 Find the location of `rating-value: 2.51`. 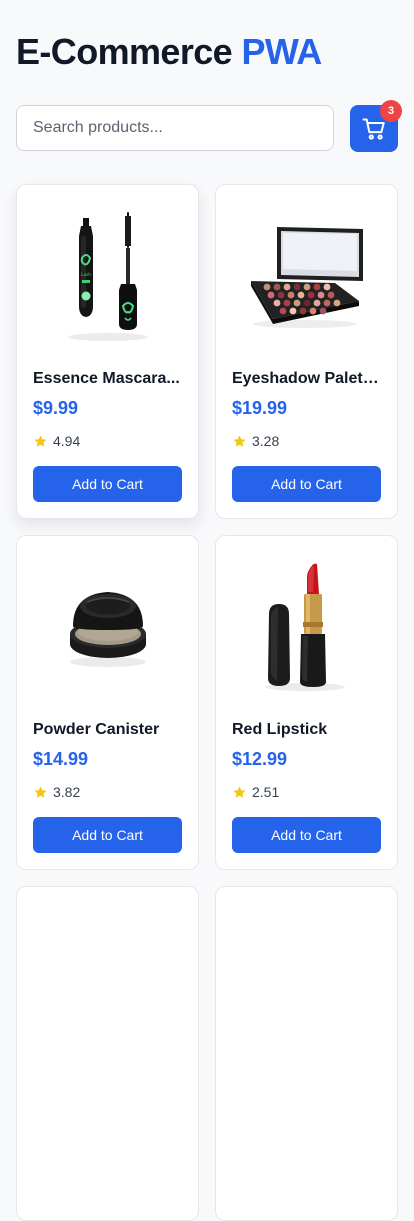

rating-value: 2.51 is located at coordinates (266, 792).